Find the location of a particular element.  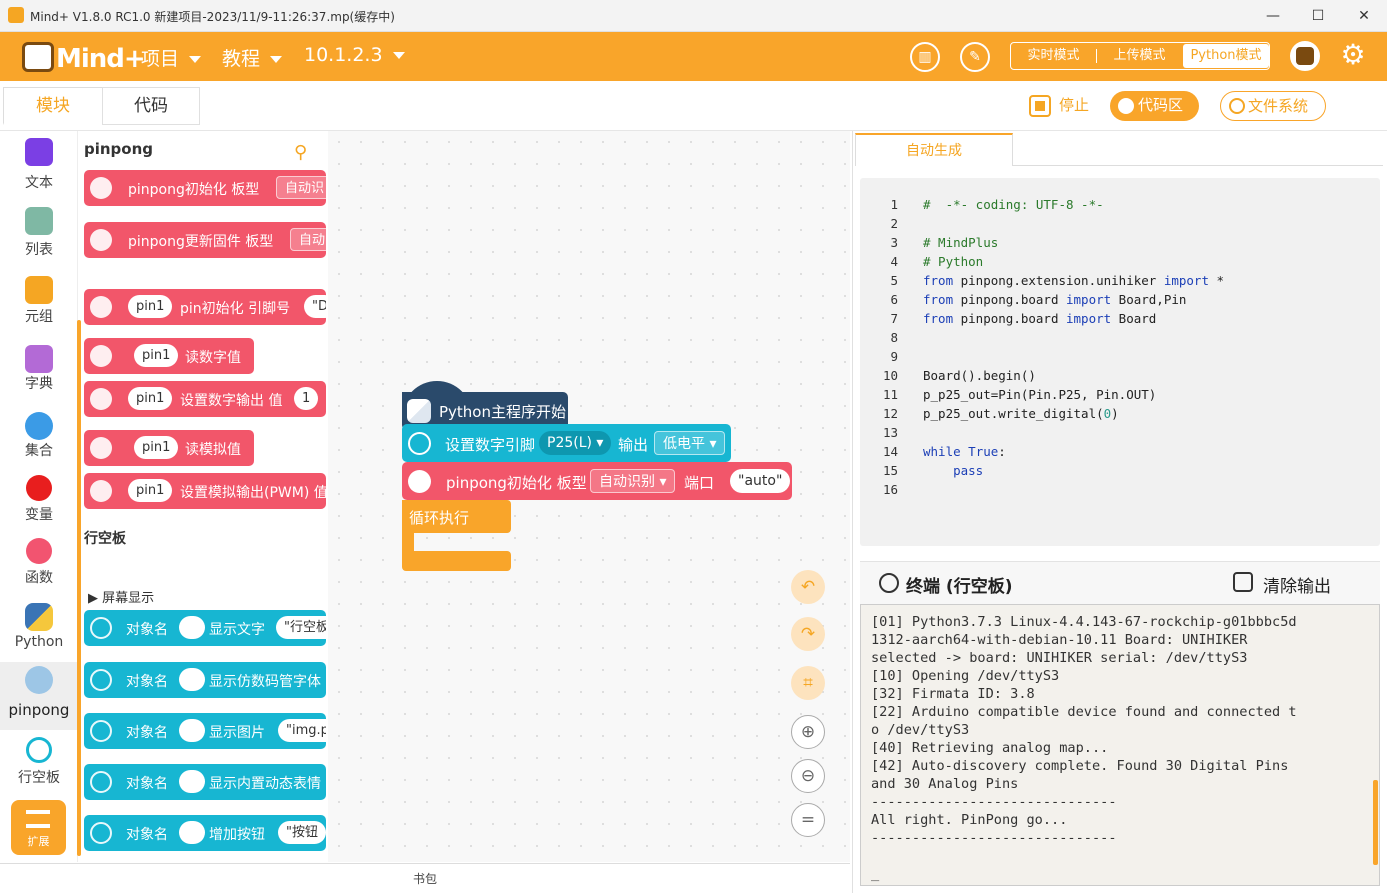

sidebar-item-dict: 字典 is located at coordinates (39, 372).